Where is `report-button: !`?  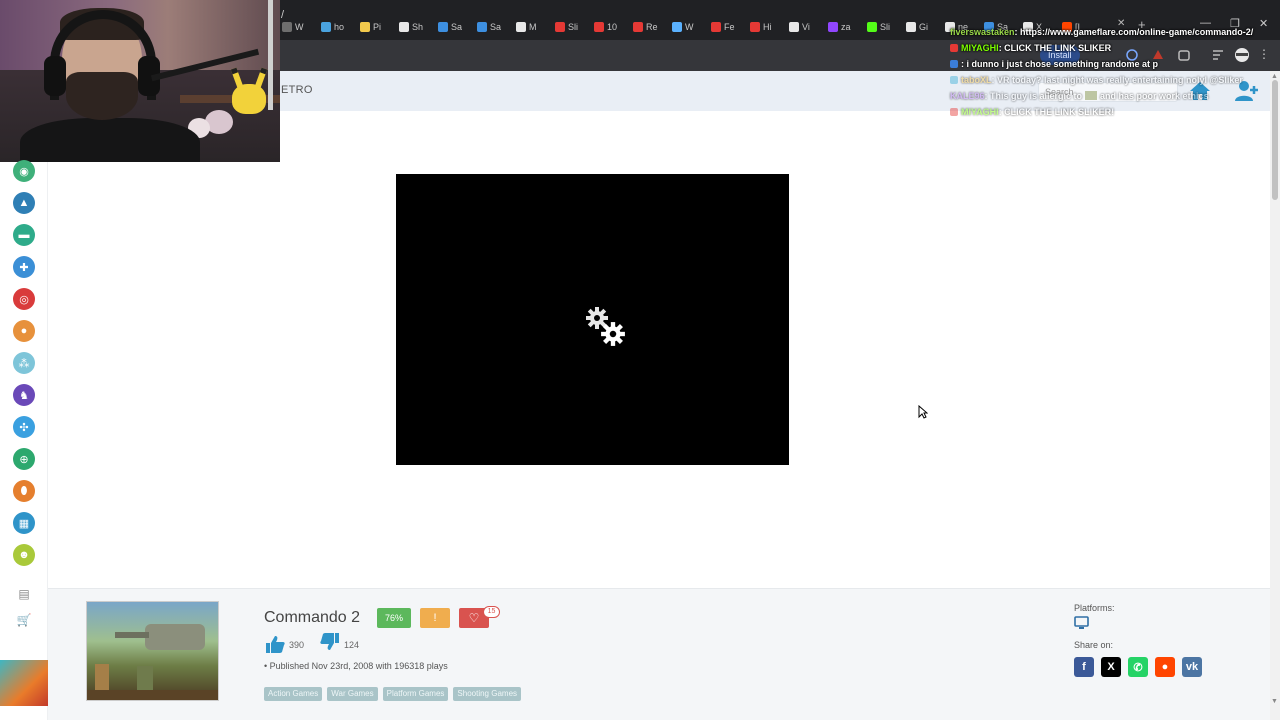
report-button: ! is located at coordinates (435, 618).